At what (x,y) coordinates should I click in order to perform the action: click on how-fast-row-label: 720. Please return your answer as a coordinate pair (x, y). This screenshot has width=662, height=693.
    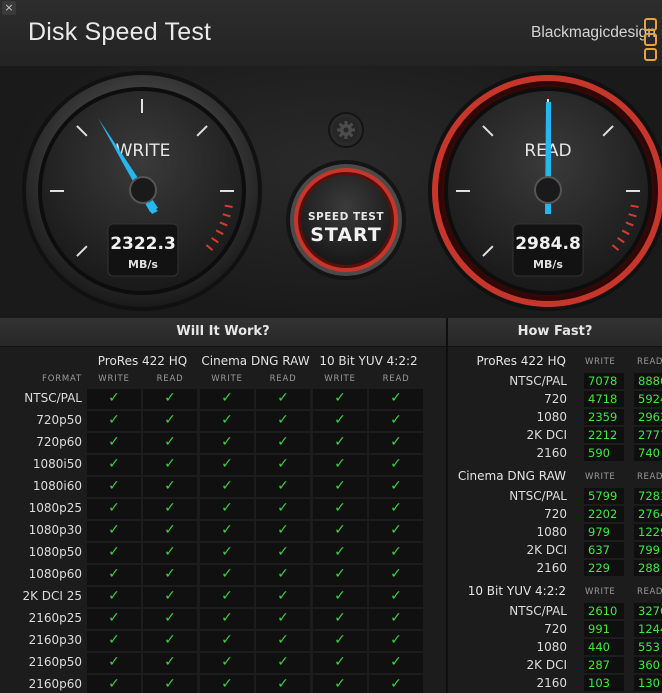
    Looking at the image, I should click on (555, 514).